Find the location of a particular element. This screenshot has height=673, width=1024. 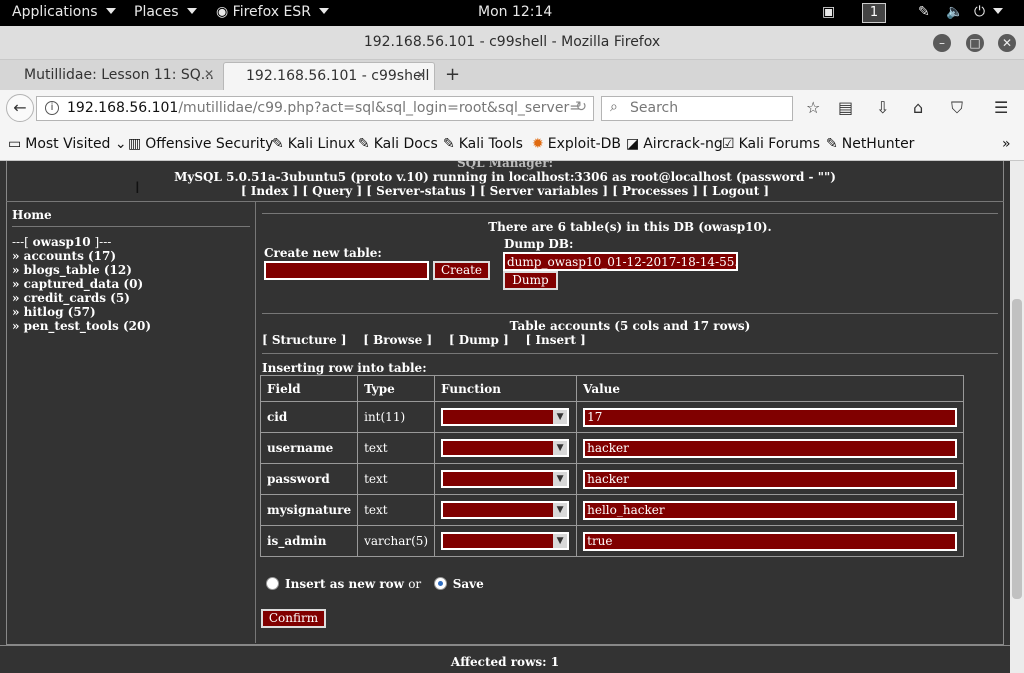

scrollbar-thumb is located at coordinates (1017, 449).